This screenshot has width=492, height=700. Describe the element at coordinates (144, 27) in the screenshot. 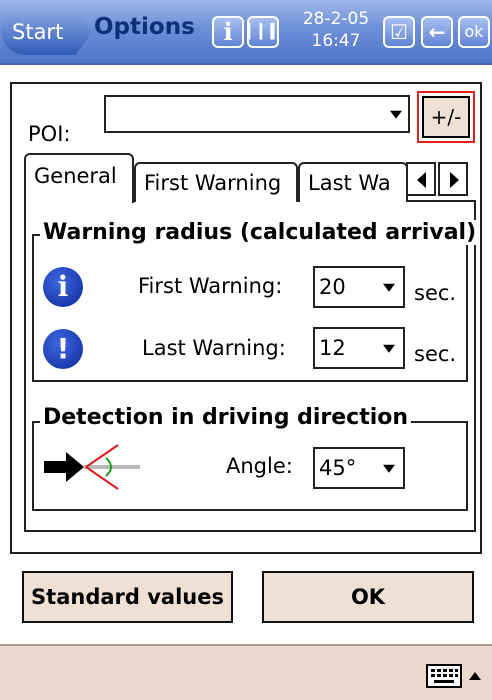

I see `app-title: Options` at that location.